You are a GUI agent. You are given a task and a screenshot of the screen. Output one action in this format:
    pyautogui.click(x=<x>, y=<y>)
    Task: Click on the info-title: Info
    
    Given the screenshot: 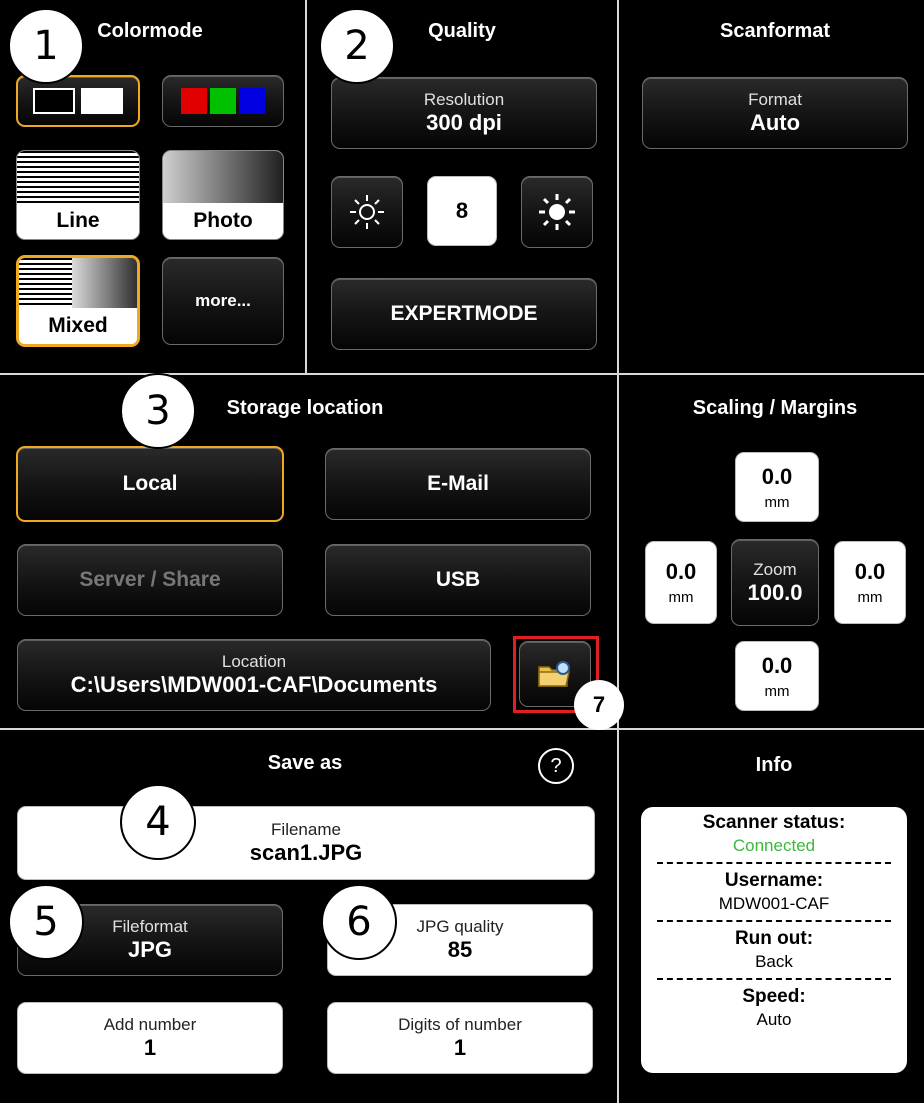 What is the action you would take?
    pyautogui.click(x=774, y=765)
    